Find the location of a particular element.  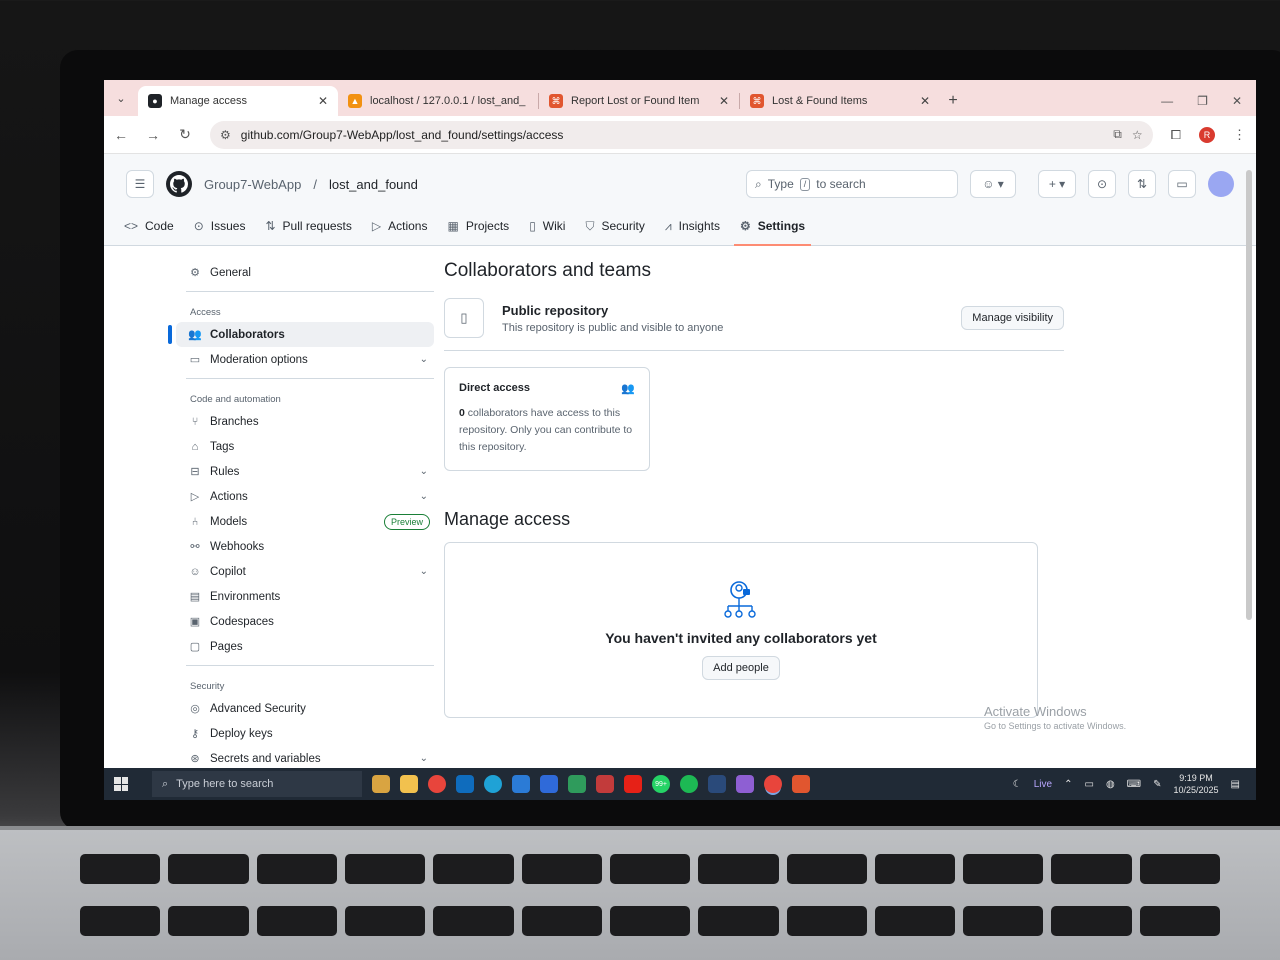

reload-icon: ↻ is located at coordinates (185, 134).